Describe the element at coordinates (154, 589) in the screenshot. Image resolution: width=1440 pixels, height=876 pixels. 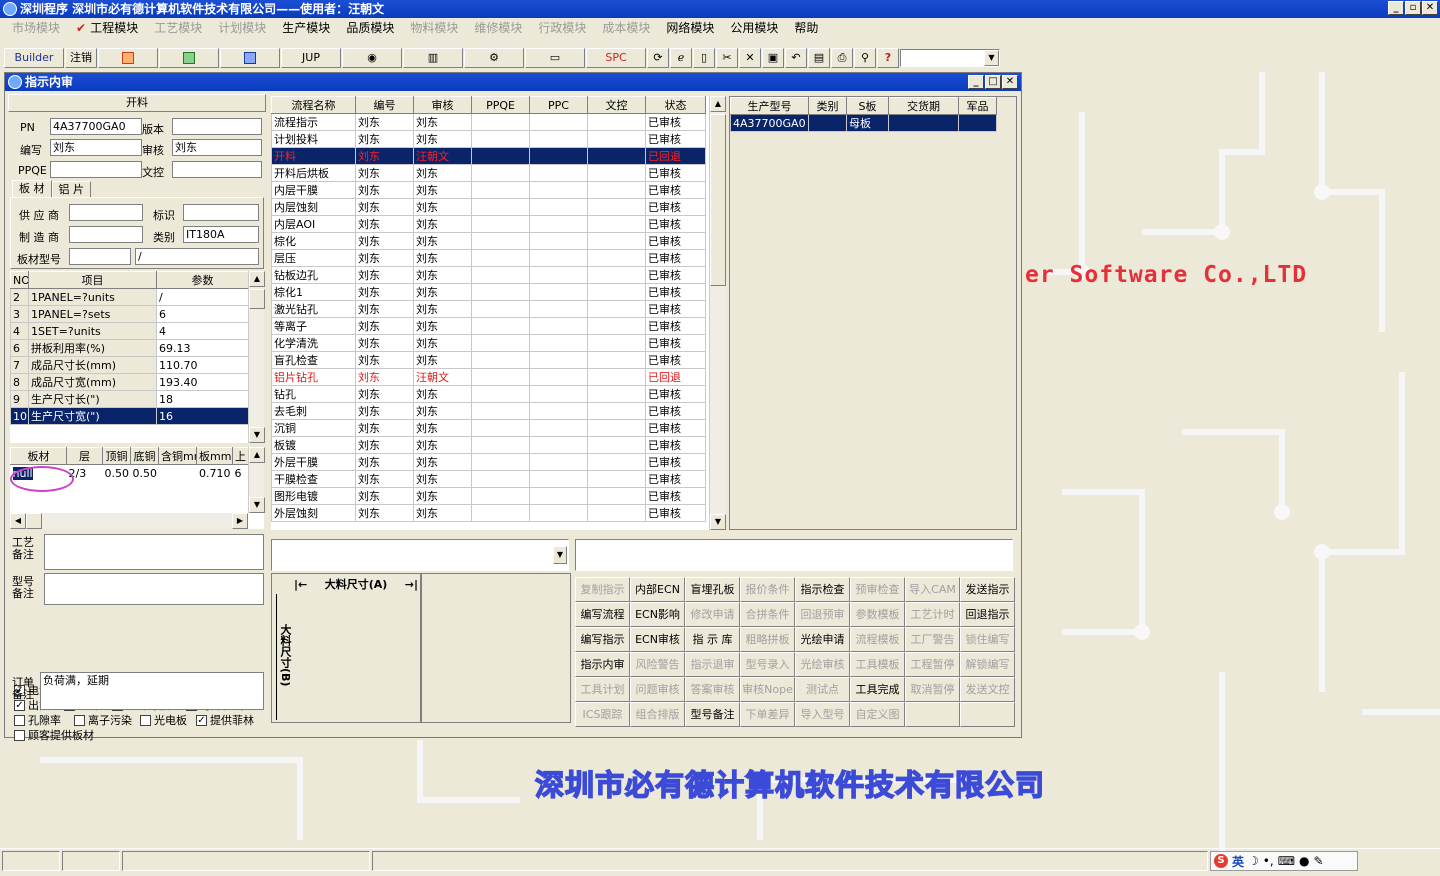
I see `model-note-field` at that location.